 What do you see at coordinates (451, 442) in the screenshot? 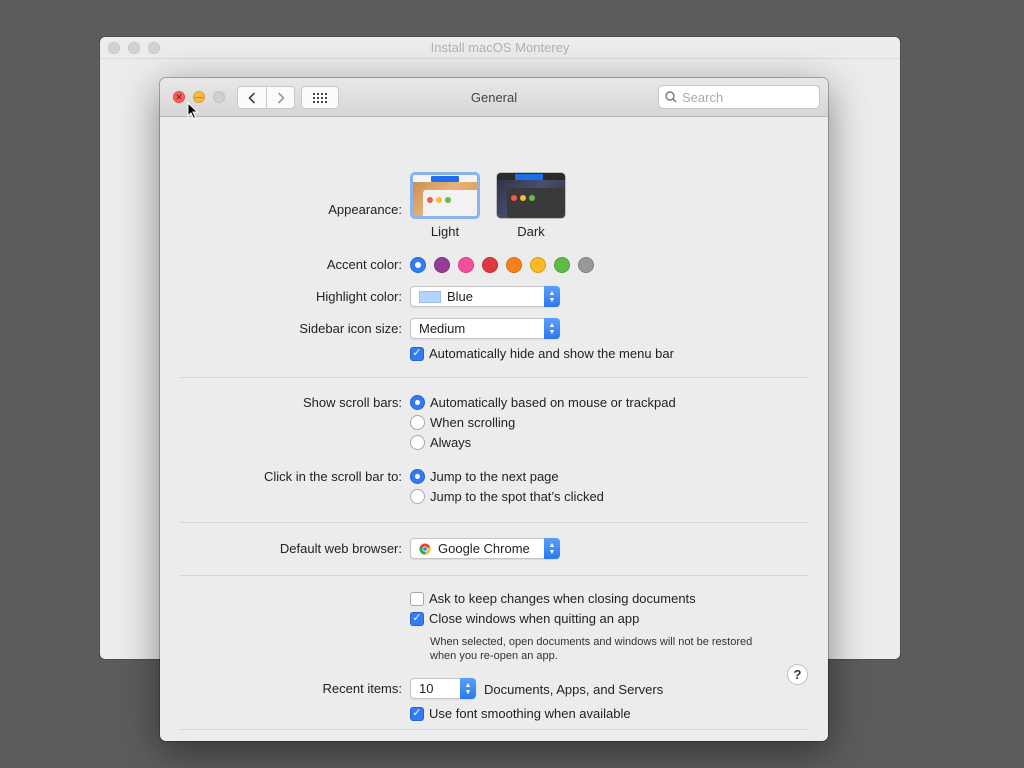
I see `scroll-bars-always-label: Always` at bounding box center [451, 442].